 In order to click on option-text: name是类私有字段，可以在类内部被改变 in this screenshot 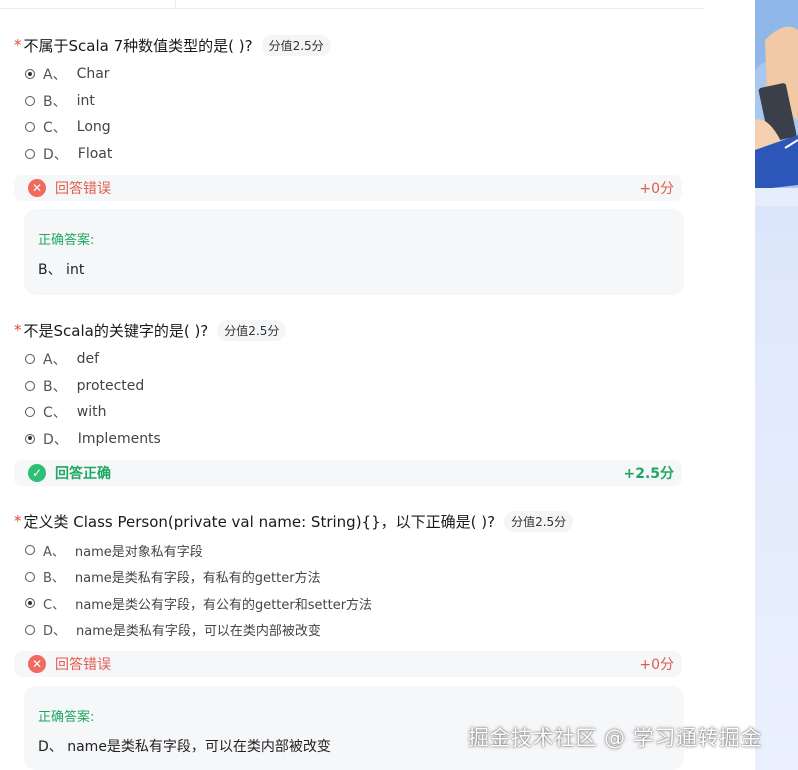, I will do `click(198, 632)`.